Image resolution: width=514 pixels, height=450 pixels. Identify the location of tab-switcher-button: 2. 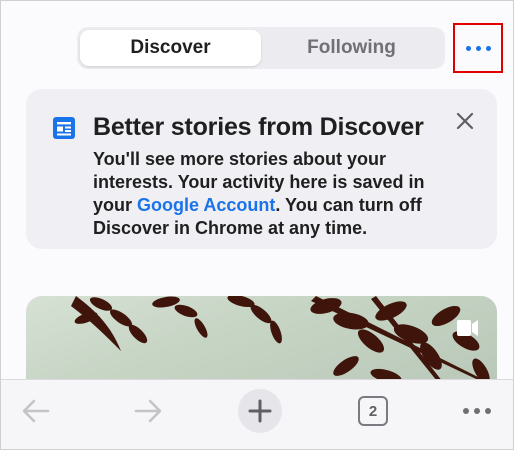
(373, 411).